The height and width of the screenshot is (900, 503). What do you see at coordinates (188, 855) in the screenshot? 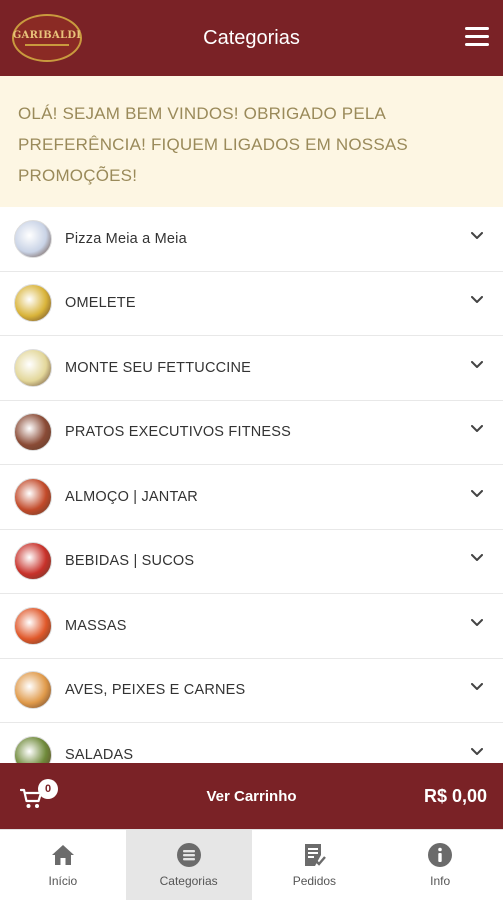
I see `list-icon` at bounding box center [188, 855].